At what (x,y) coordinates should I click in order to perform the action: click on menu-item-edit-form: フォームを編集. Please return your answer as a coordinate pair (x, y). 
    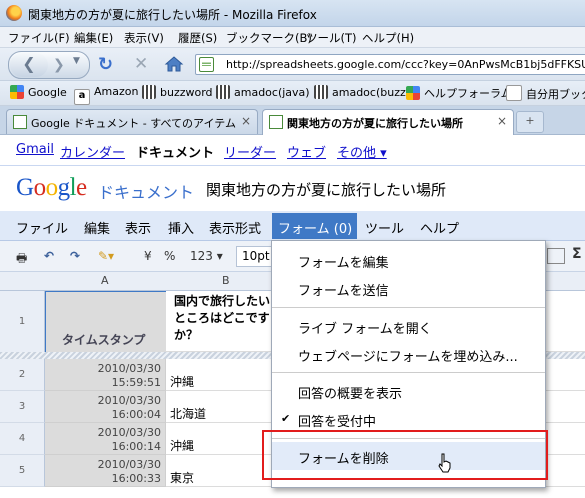
    Looking at the image, I should click on (408, 260).